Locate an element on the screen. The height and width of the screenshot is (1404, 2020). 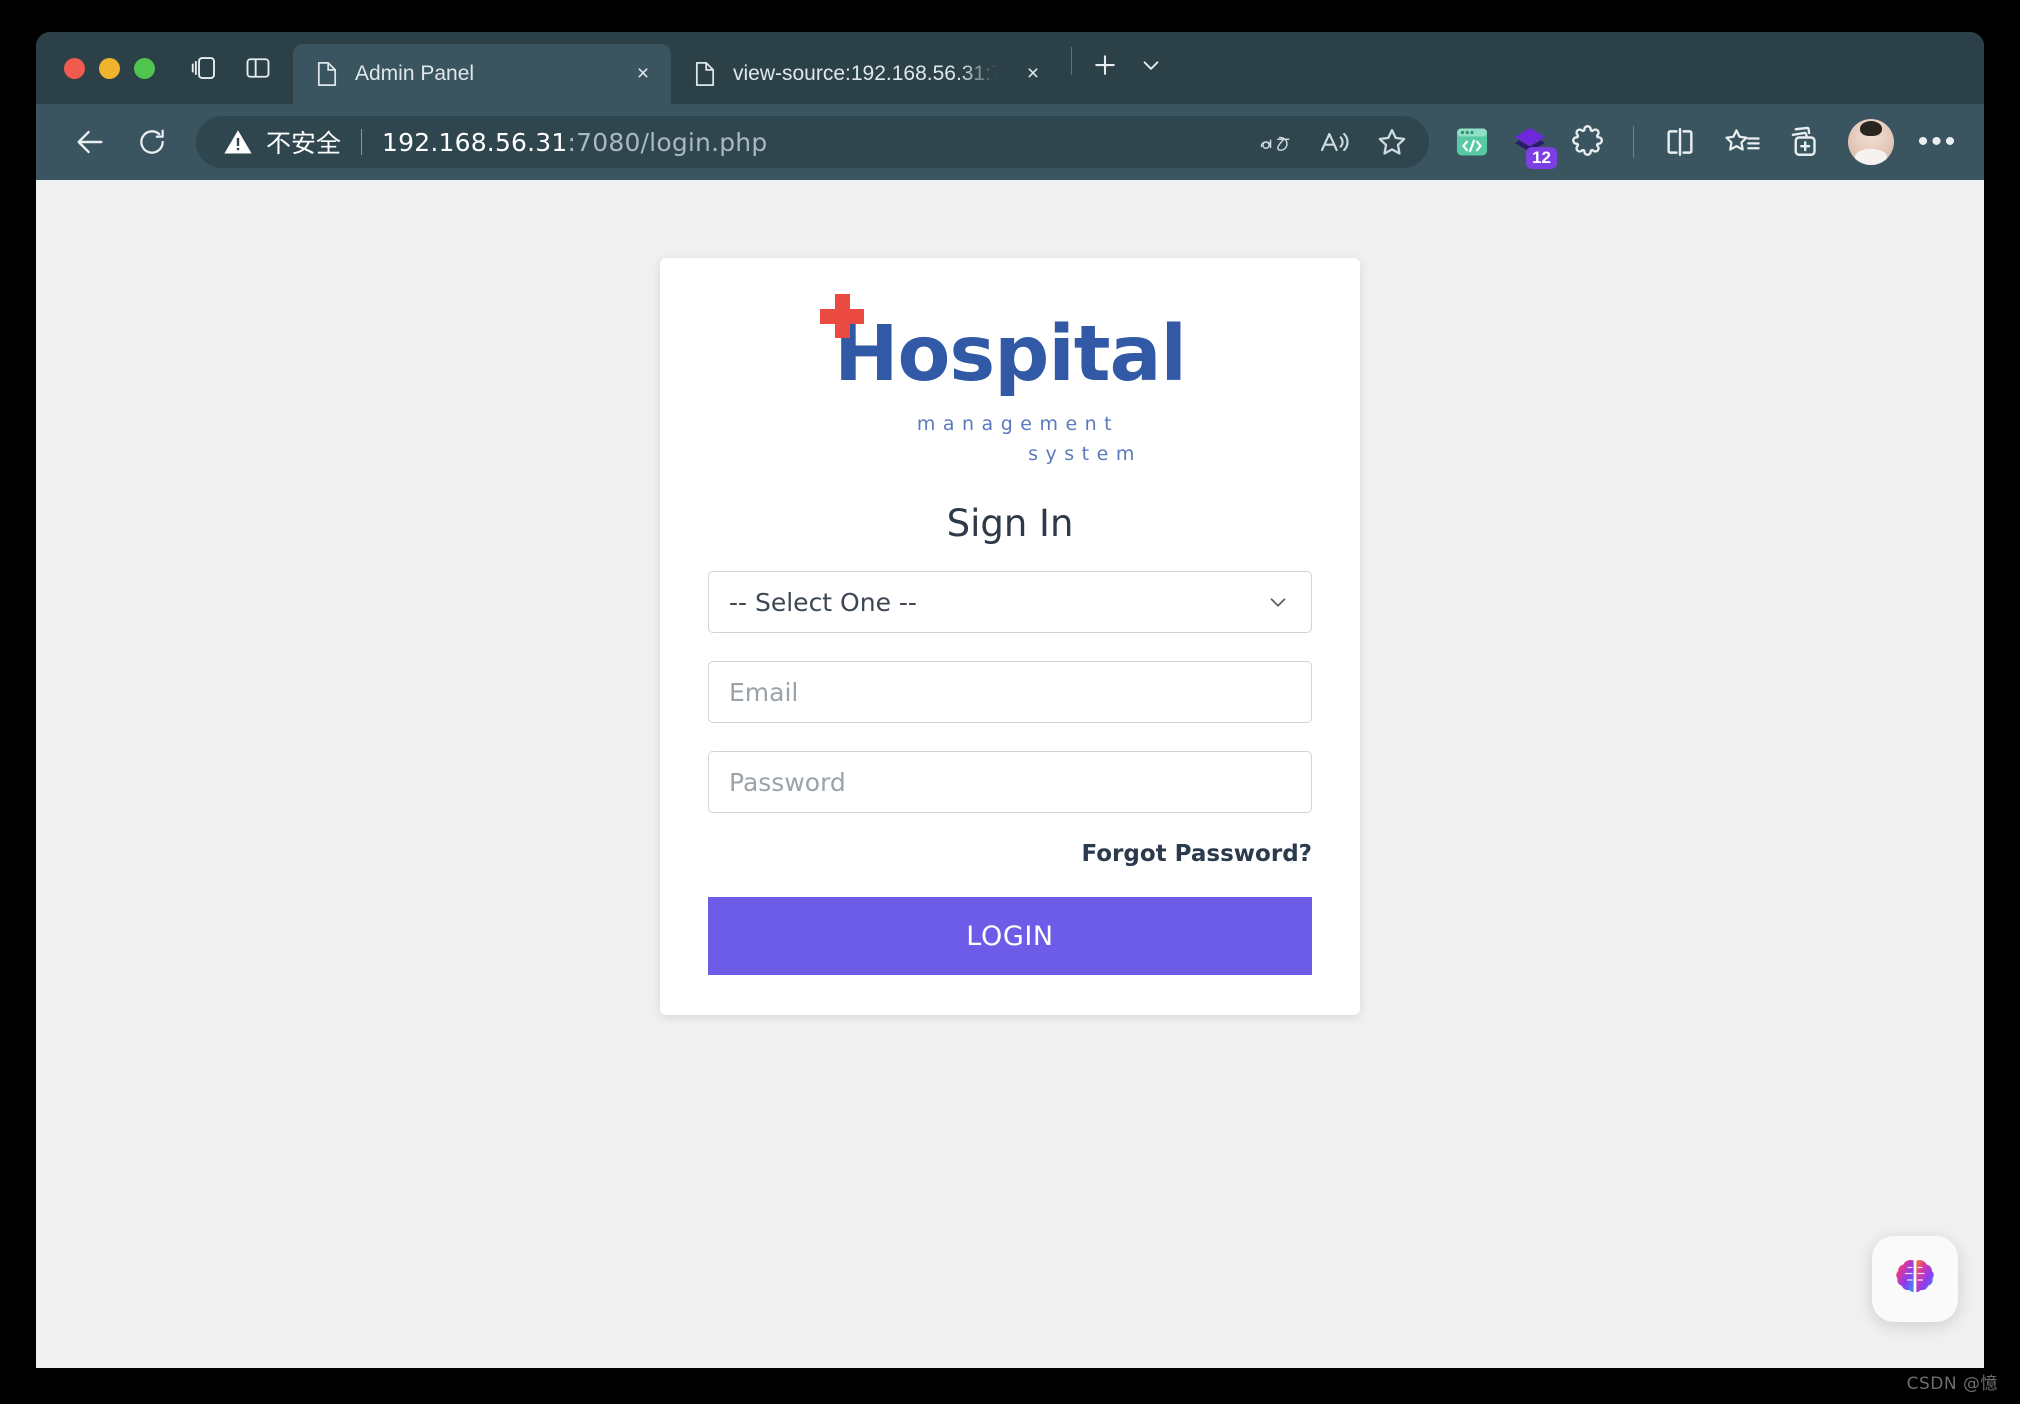
omnibox-actions is located at coordinates (1334, 142).